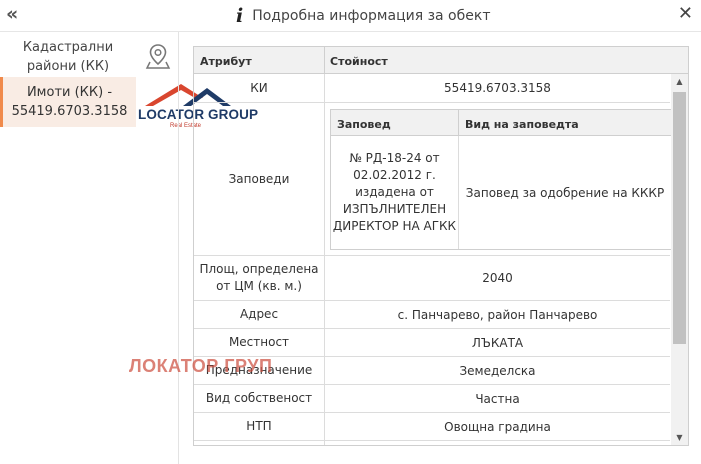 This screenshot has width=701, height=464. Describe the element at coordinates (497, 278) in the screenshot. I see `row-value: 2040` at that location.